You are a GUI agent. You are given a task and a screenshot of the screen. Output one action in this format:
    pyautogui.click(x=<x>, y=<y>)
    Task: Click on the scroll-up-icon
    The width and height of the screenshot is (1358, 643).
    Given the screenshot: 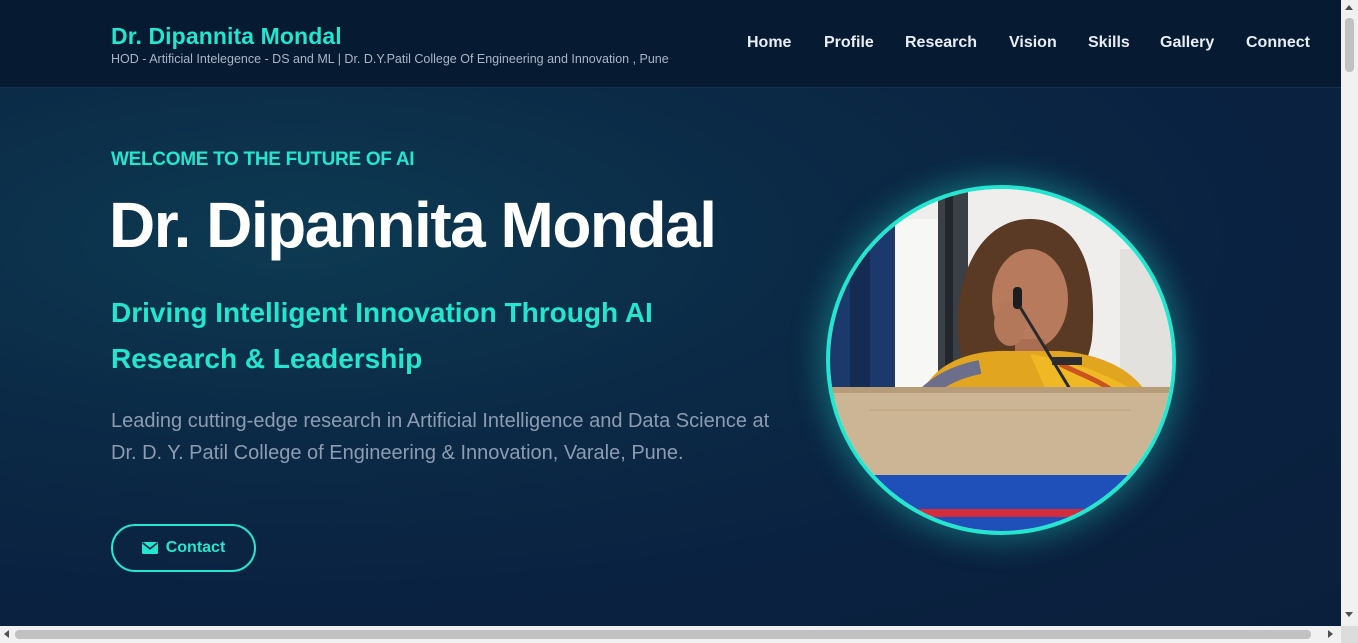 What is the action you would take?
    pyautogui.click(x=1349, y=7)
    